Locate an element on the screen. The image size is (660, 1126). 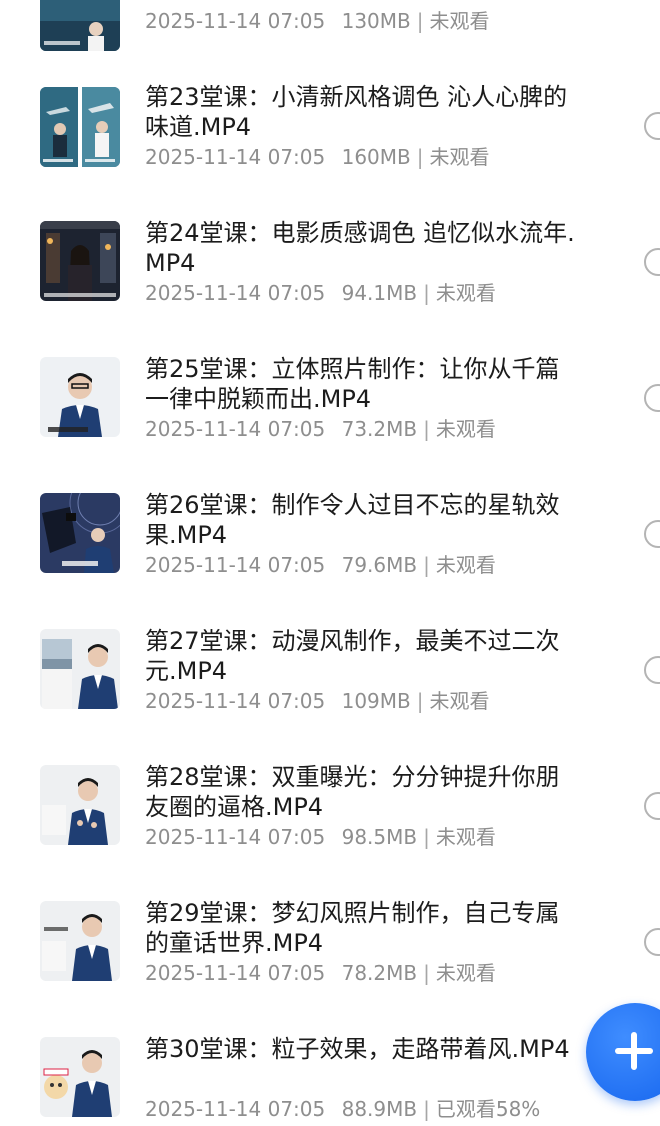
file-title: 第27堂课：动漫风制作，最美不过二次元.MP4 is located at coordinates (352, 656).